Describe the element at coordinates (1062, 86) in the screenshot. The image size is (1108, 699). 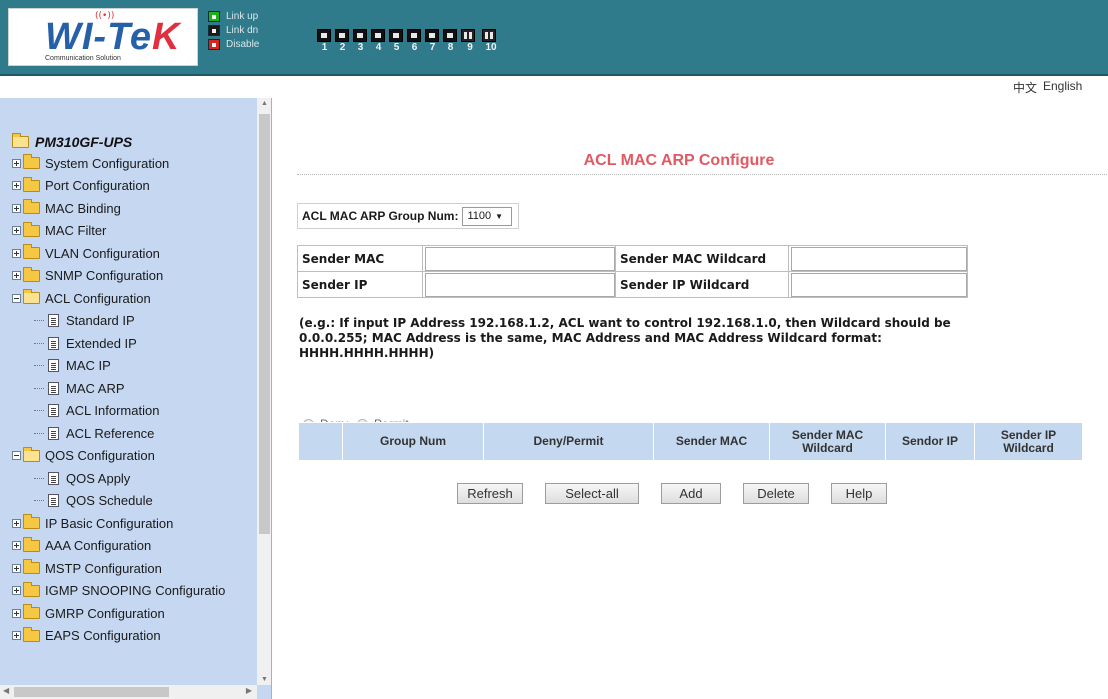
I see `language-english-link: English` at that location.